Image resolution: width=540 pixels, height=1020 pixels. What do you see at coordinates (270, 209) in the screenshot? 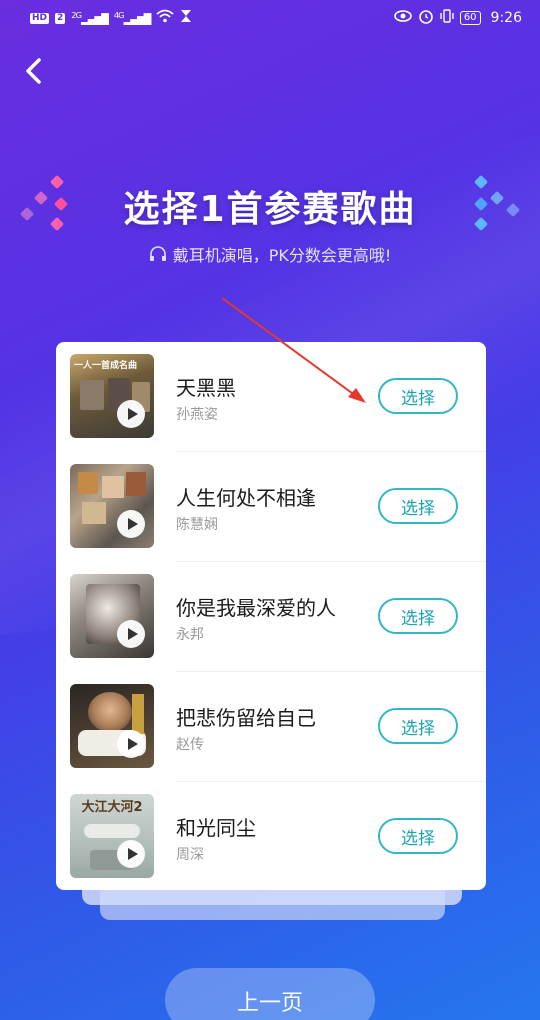
I see `page-title: 选择1首参赛歌曲` at bounding box center [270, 209].